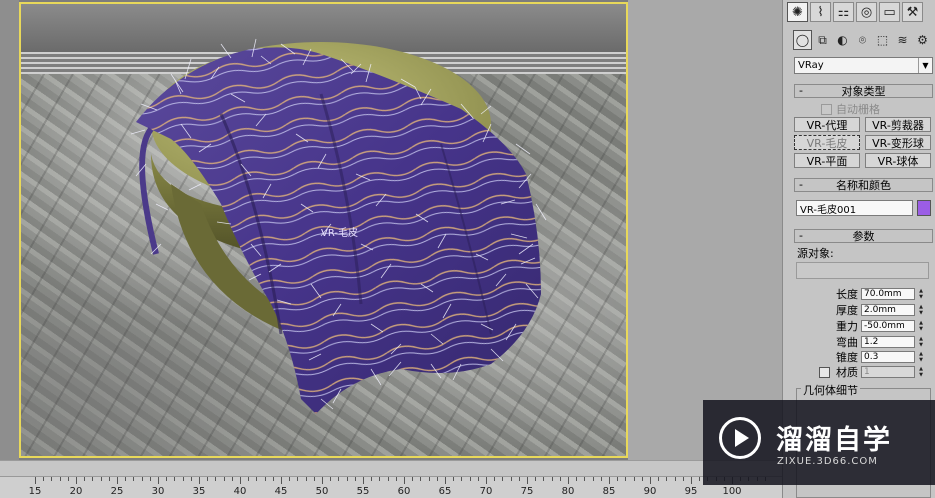  What do you see at coordinates (843, 12) in the screenshot?
I see `hierarchy-tab-icon: ⚏` at bounding box center [843, 12].